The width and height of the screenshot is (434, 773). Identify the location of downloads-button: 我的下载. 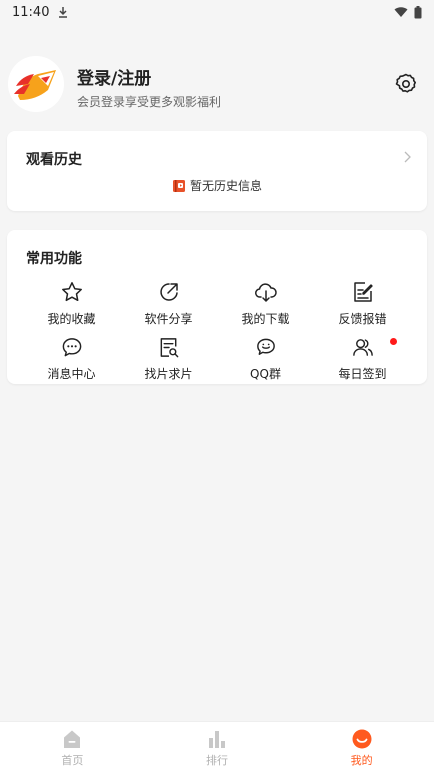
(265, 306).